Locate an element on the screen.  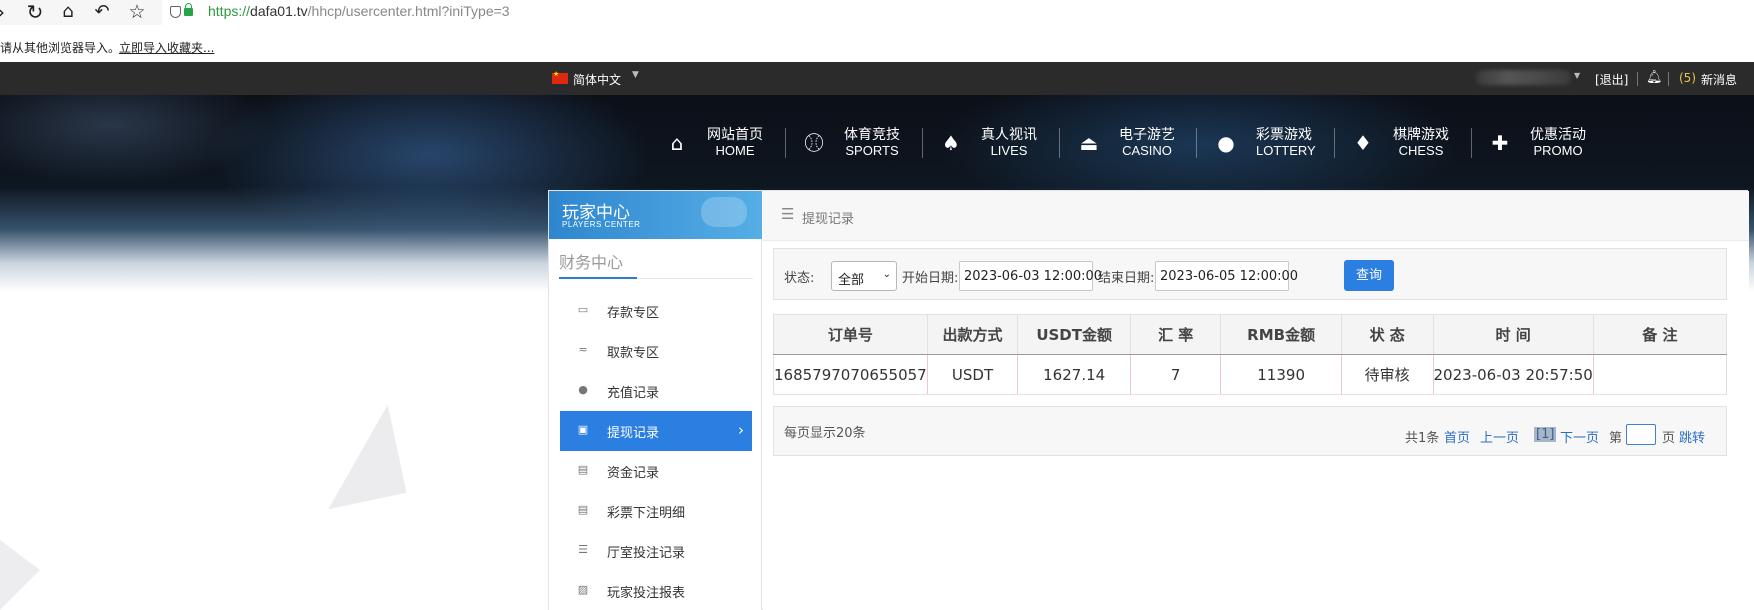
sidebar-item-deposit: ▭ 存款专区 is located at coordinates (656, 311).